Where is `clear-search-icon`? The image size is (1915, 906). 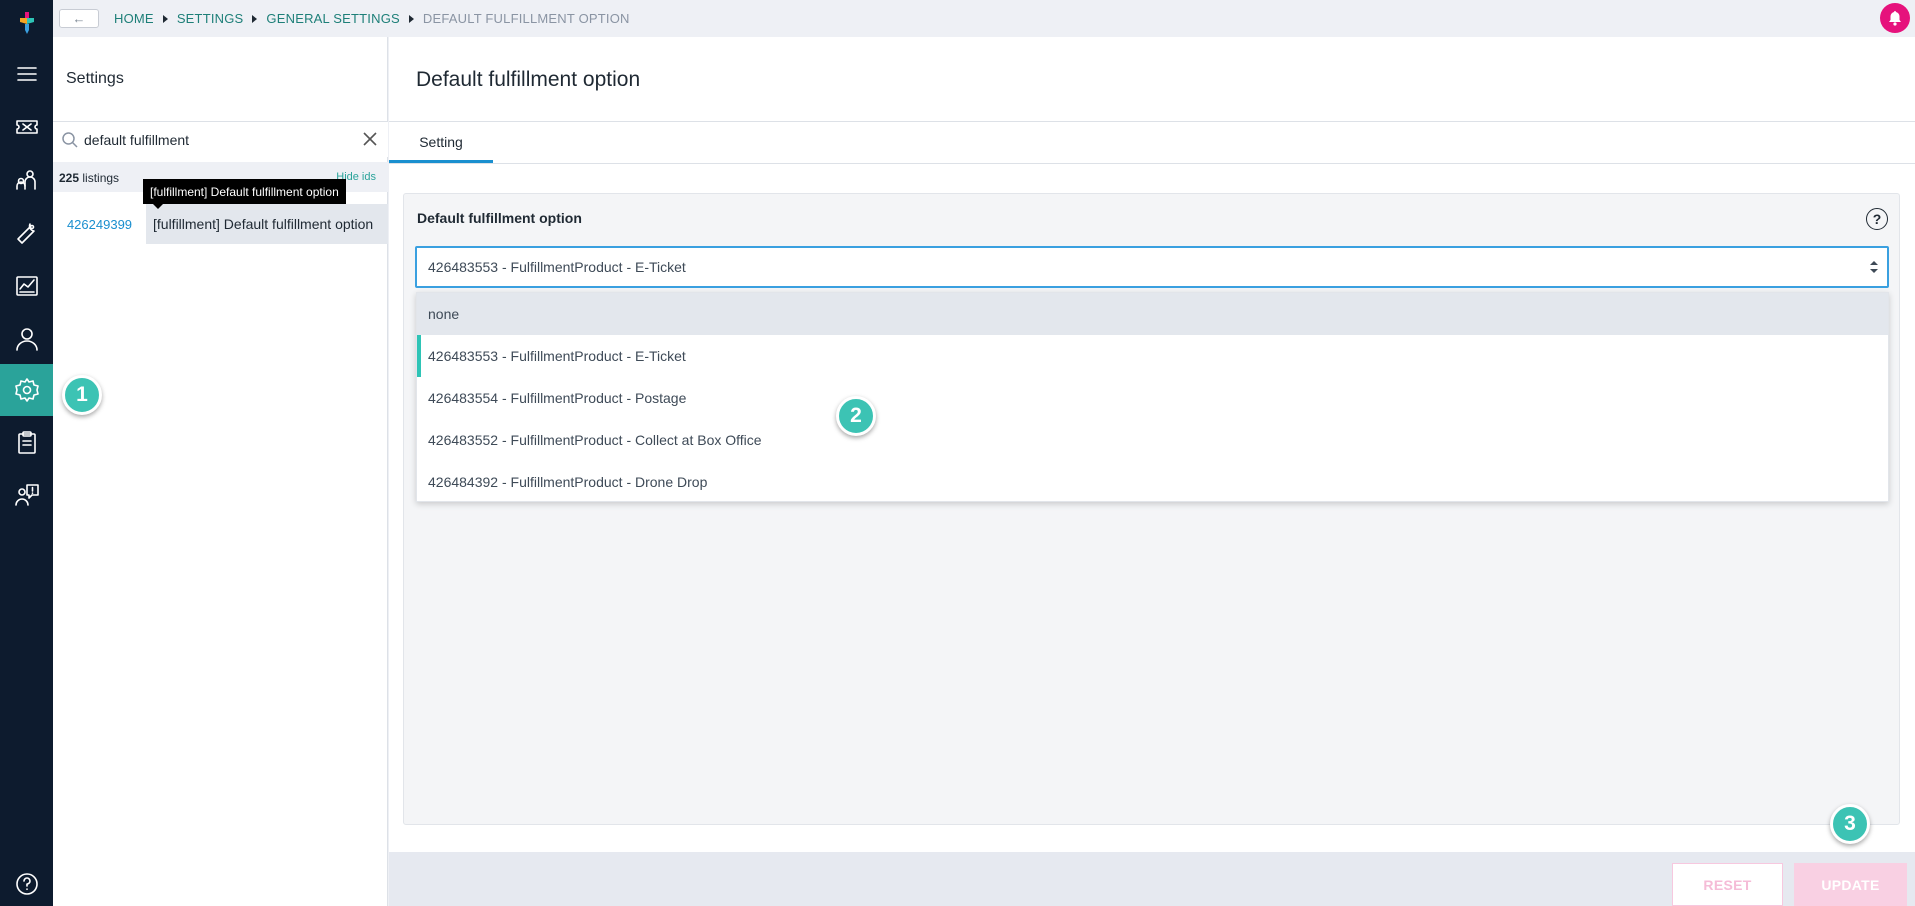 clear-search-icon is located at coordinates (370, 139).